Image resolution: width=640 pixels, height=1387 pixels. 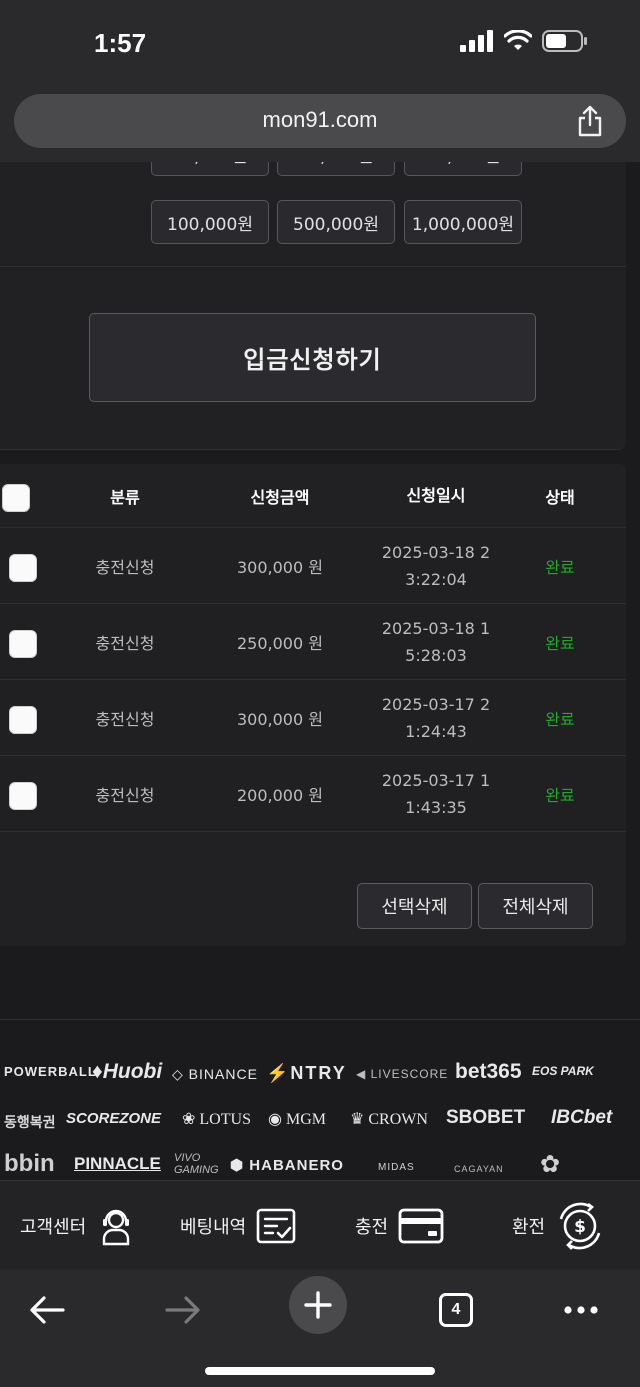 What do you see at coordinates (210, 222) in the screenshot?
I see `amount-button-100000: 100,000원` at bounding box center [210, 222].